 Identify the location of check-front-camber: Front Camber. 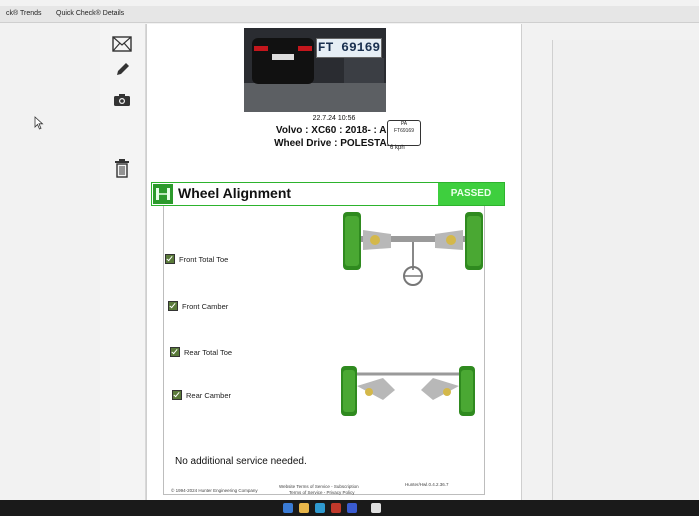
(198, 306).